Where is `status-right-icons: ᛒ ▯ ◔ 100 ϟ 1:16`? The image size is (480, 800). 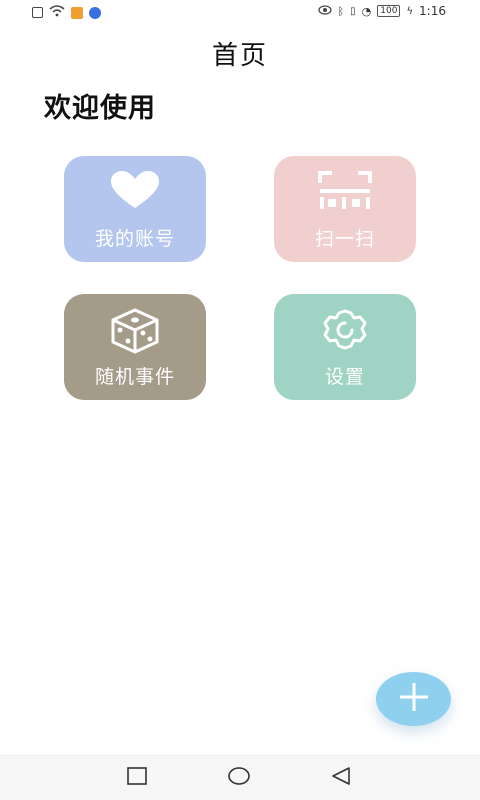 status-right-icons: ᛒ ▯ ◔ 100 ϟ 1:16 is located at coordinates (381, 11).